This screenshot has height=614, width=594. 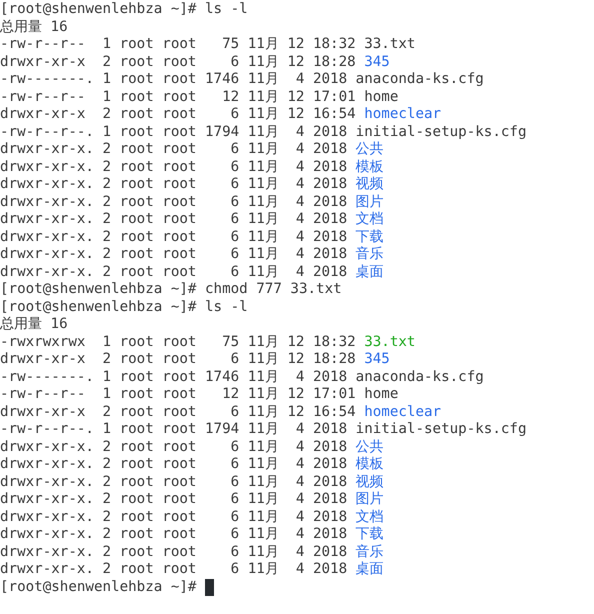 I want to click on file-details: -rwxrwxrwx 1 root root 75 11月 12 18:32, so click(x=178, y=342).